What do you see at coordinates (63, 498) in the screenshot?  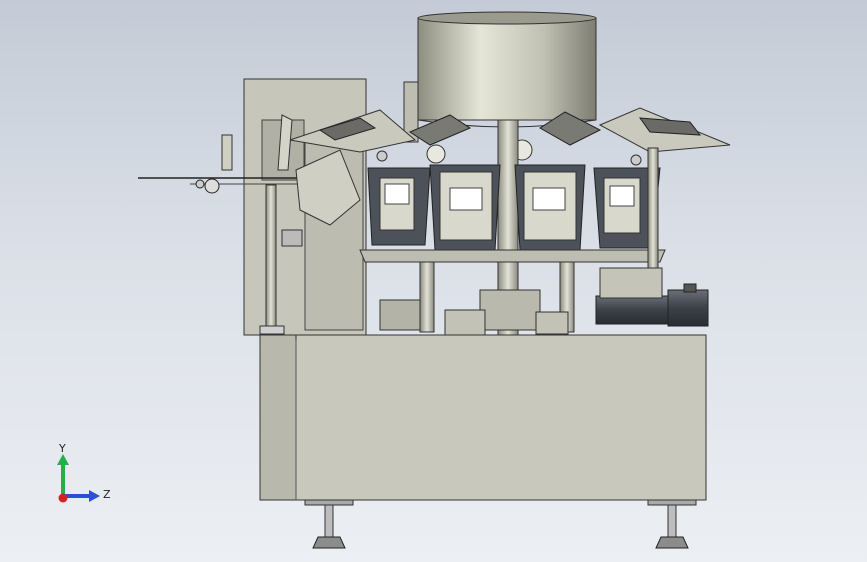 I see `x-axis-origin` at bounding box center [63, 498].